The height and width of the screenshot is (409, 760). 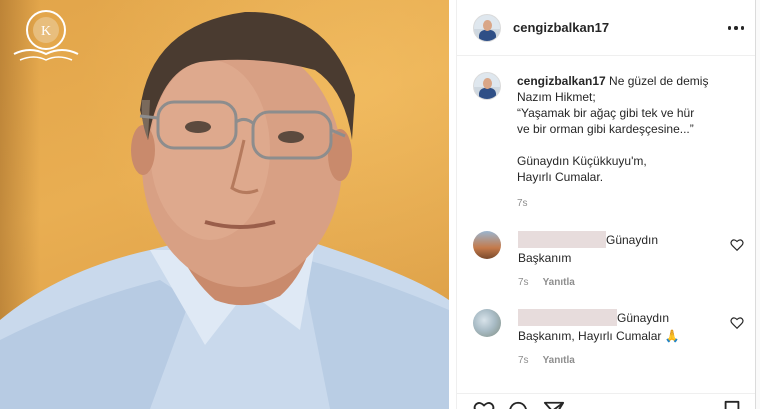 What do you see at coordinates (560, 177) in the screenshot?
I see `caption-line-6: Hayırlı Cumalar.` at bounding box center [560, 177].